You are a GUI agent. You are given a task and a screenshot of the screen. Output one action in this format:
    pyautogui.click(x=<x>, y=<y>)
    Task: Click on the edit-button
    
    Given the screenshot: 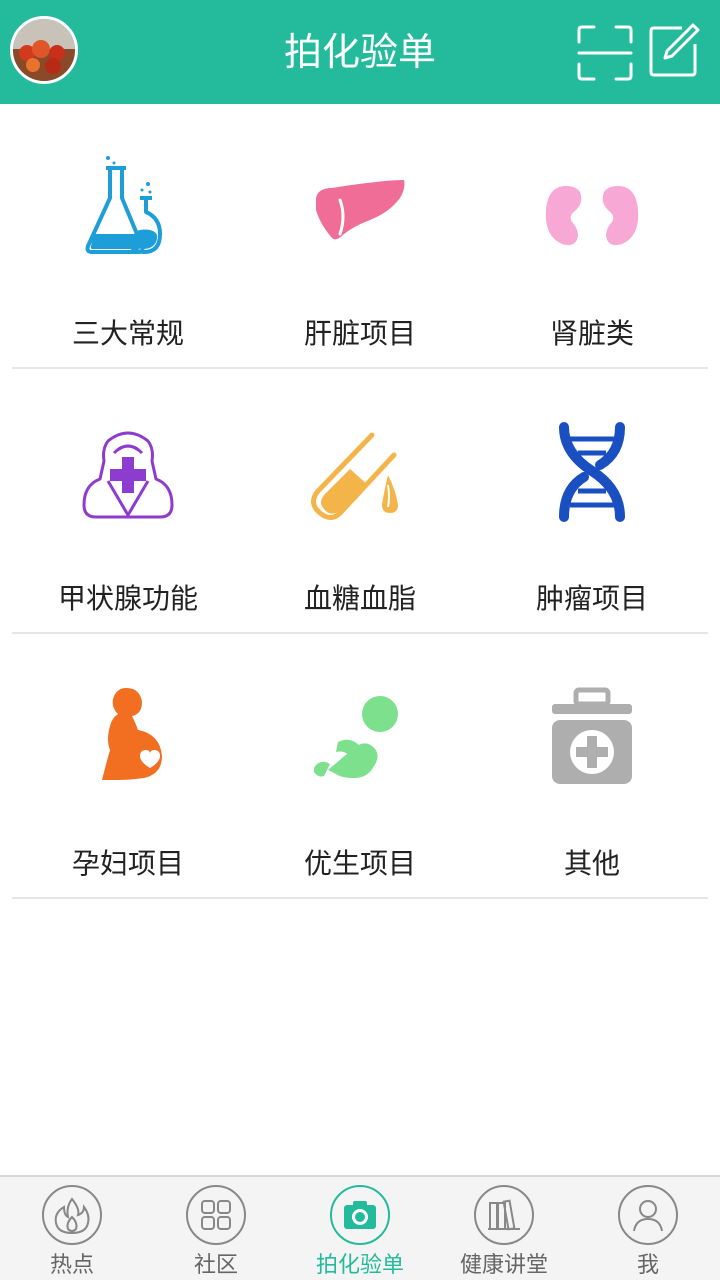 What is the action you would take?
    pyautogui.click(x=674, y=50)
    